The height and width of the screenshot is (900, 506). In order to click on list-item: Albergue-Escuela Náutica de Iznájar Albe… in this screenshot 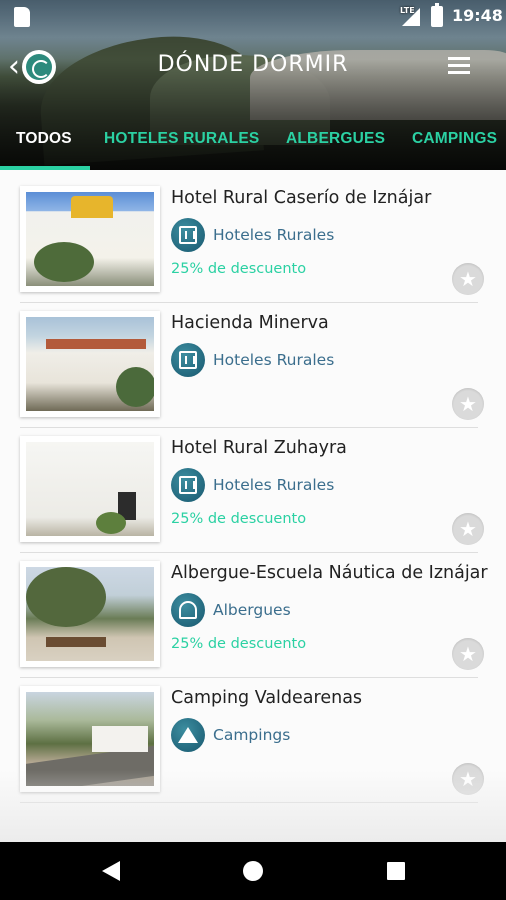, I will do `click(253, 611)`.